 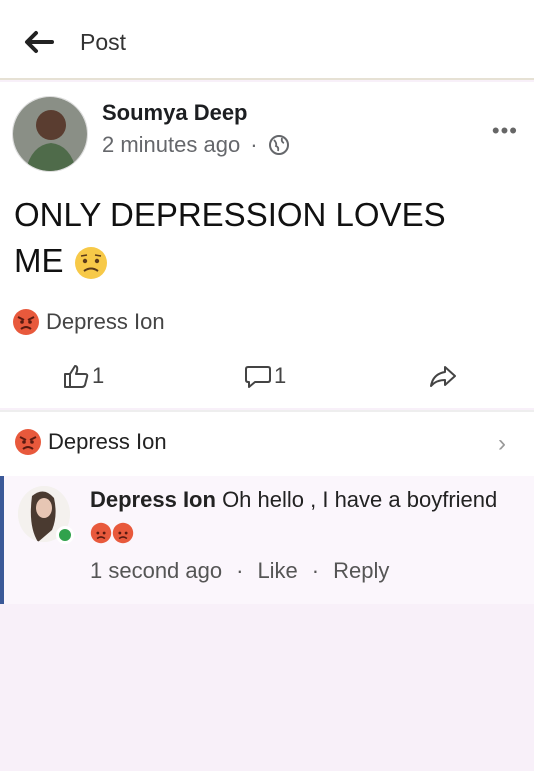 What do you see at coordinates (249, 238) in the screenshot?
I see `post-text: ONLY DEPRESSION LOVES ME` at bounding box center [249, 238].